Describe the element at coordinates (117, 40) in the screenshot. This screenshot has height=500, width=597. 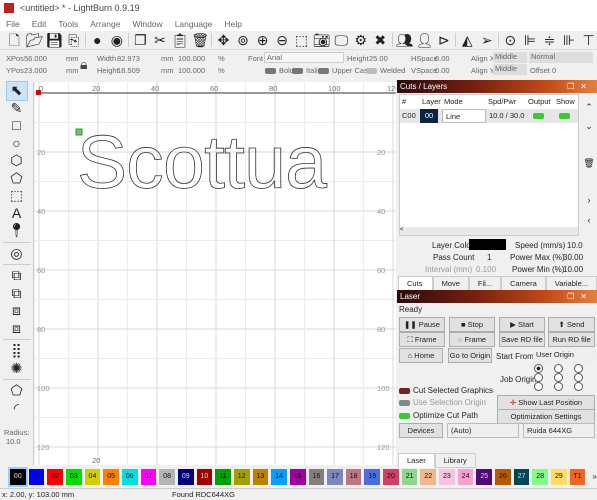
I see `circle-ccw-icon: ◉︎` at that location.